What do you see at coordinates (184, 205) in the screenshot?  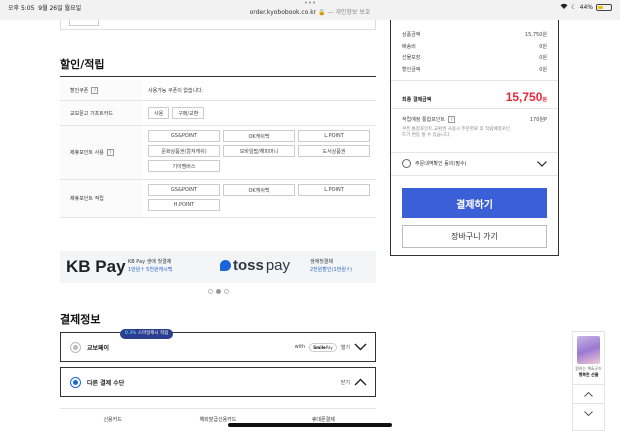 I see `h-point-earn-button: H.POINT` at bounding box center [184, 205].